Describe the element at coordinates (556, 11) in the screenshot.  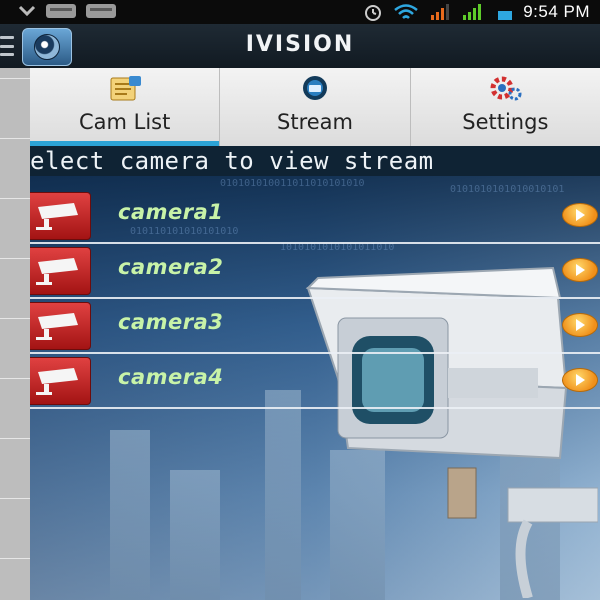
I see `clock: 9:54 PM` at that location.